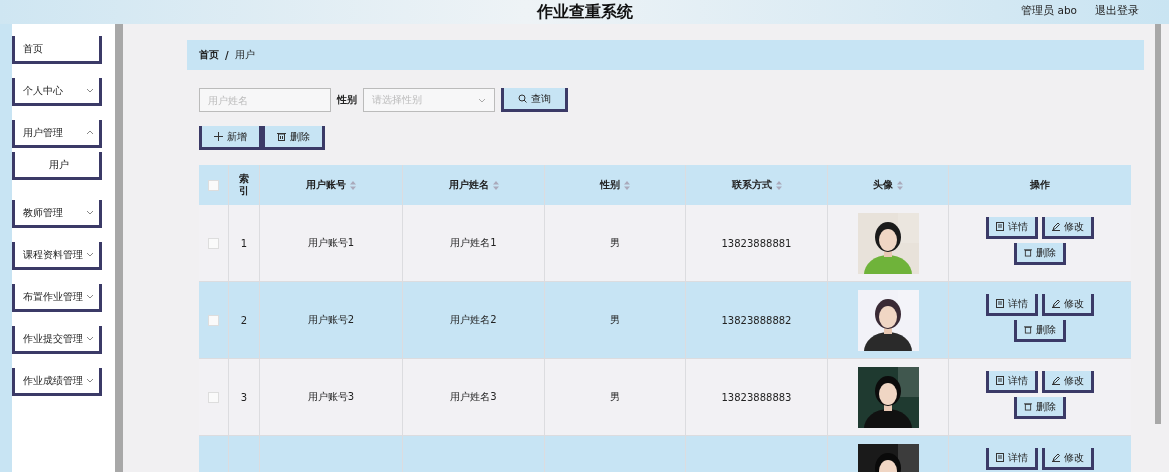  I want to click on menu-item: 作业成绩管理, so click(57, 382).